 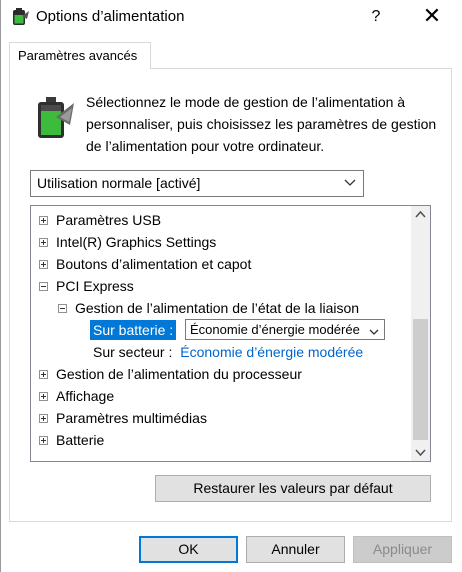 I want to click on window-title: Options d’alimentation, so click(x=110, y=16).